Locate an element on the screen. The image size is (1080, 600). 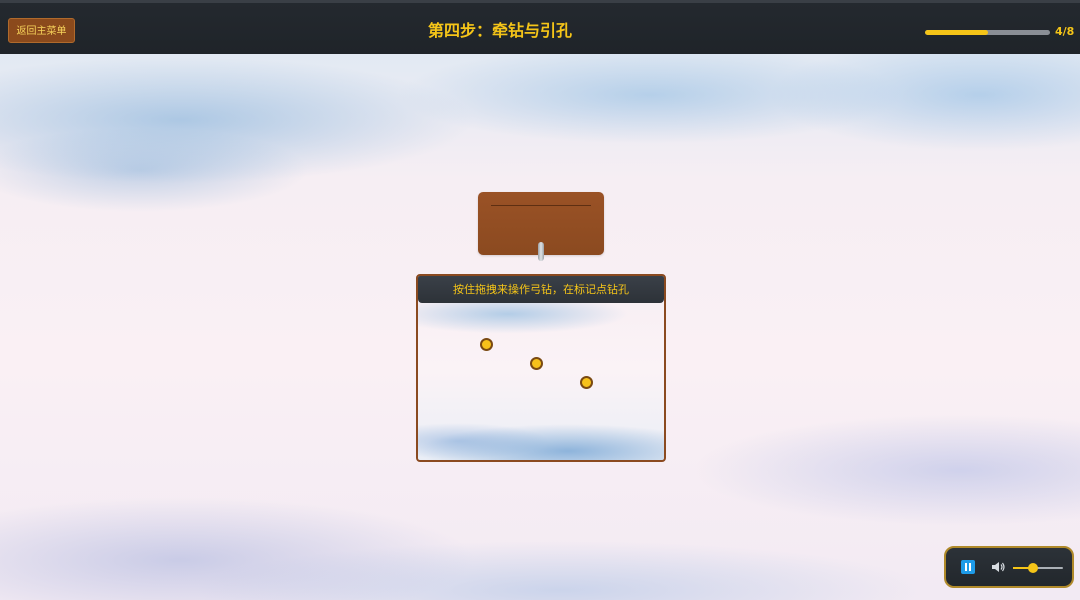
bow-drill-bit is located at coordinates (541, 251).